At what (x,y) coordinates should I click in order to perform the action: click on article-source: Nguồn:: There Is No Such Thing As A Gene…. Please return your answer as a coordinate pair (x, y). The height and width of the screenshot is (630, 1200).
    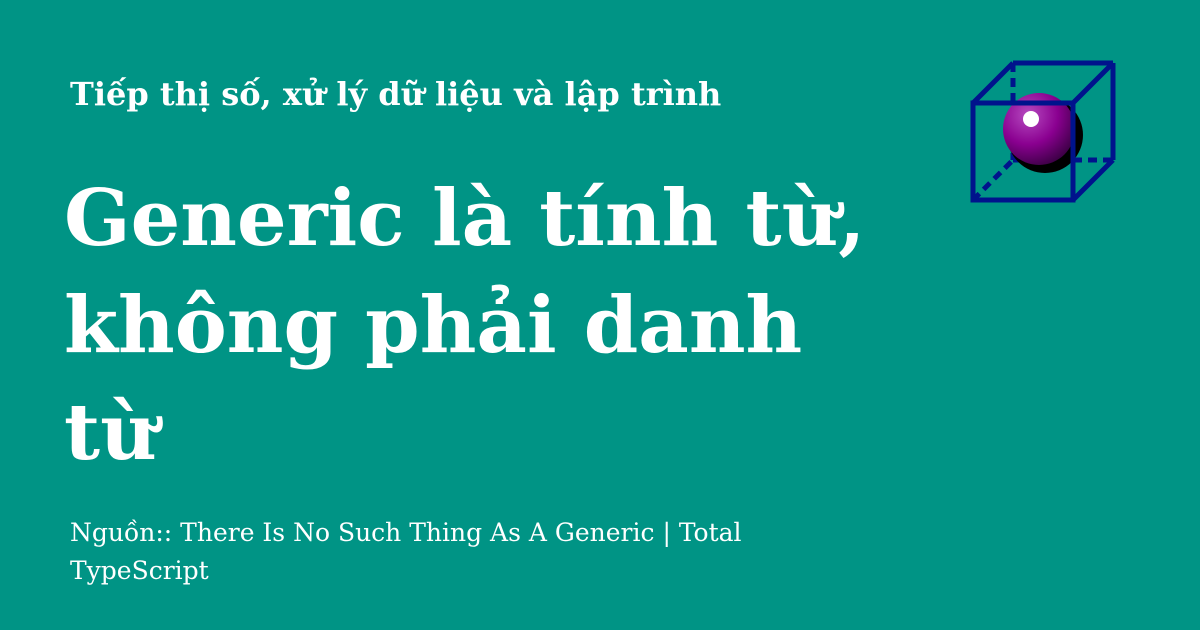
    Looking at the image, I should click on (406, 551).